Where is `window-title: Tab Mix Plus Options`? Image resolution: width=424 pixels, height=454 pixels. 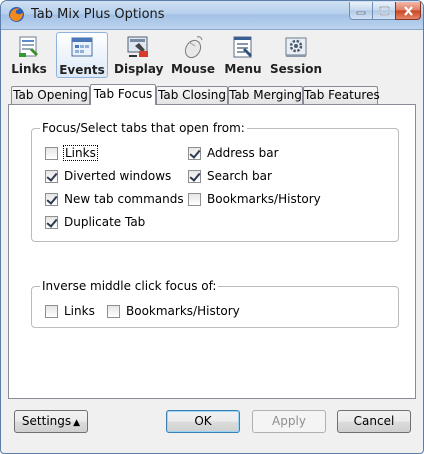 window-title: Tab Mix Plus Options is located at coordinates (98, 14).